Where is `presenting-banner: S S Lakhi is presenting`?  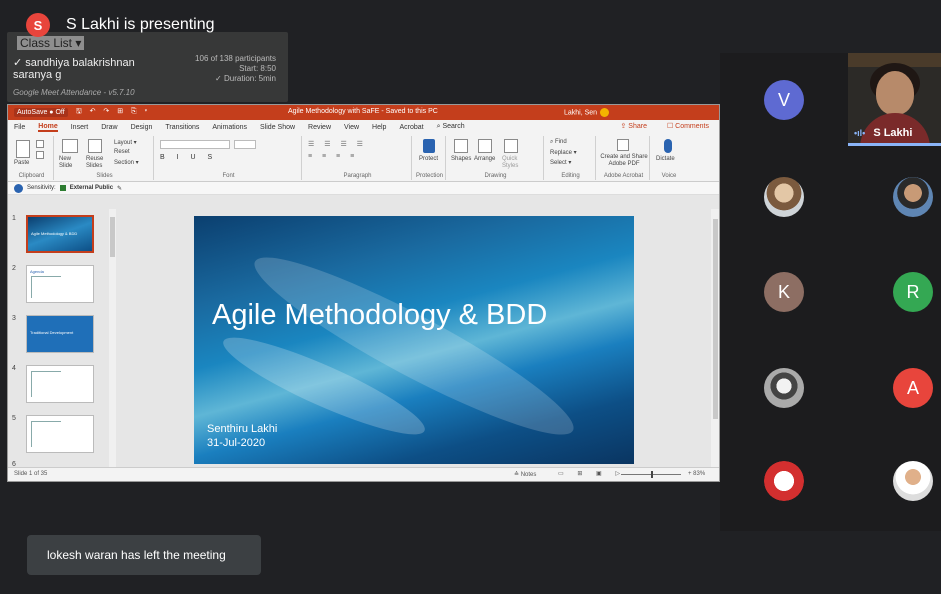
presenting-banner: S S Lakhi is presenting is located at coordinates (120, 25).